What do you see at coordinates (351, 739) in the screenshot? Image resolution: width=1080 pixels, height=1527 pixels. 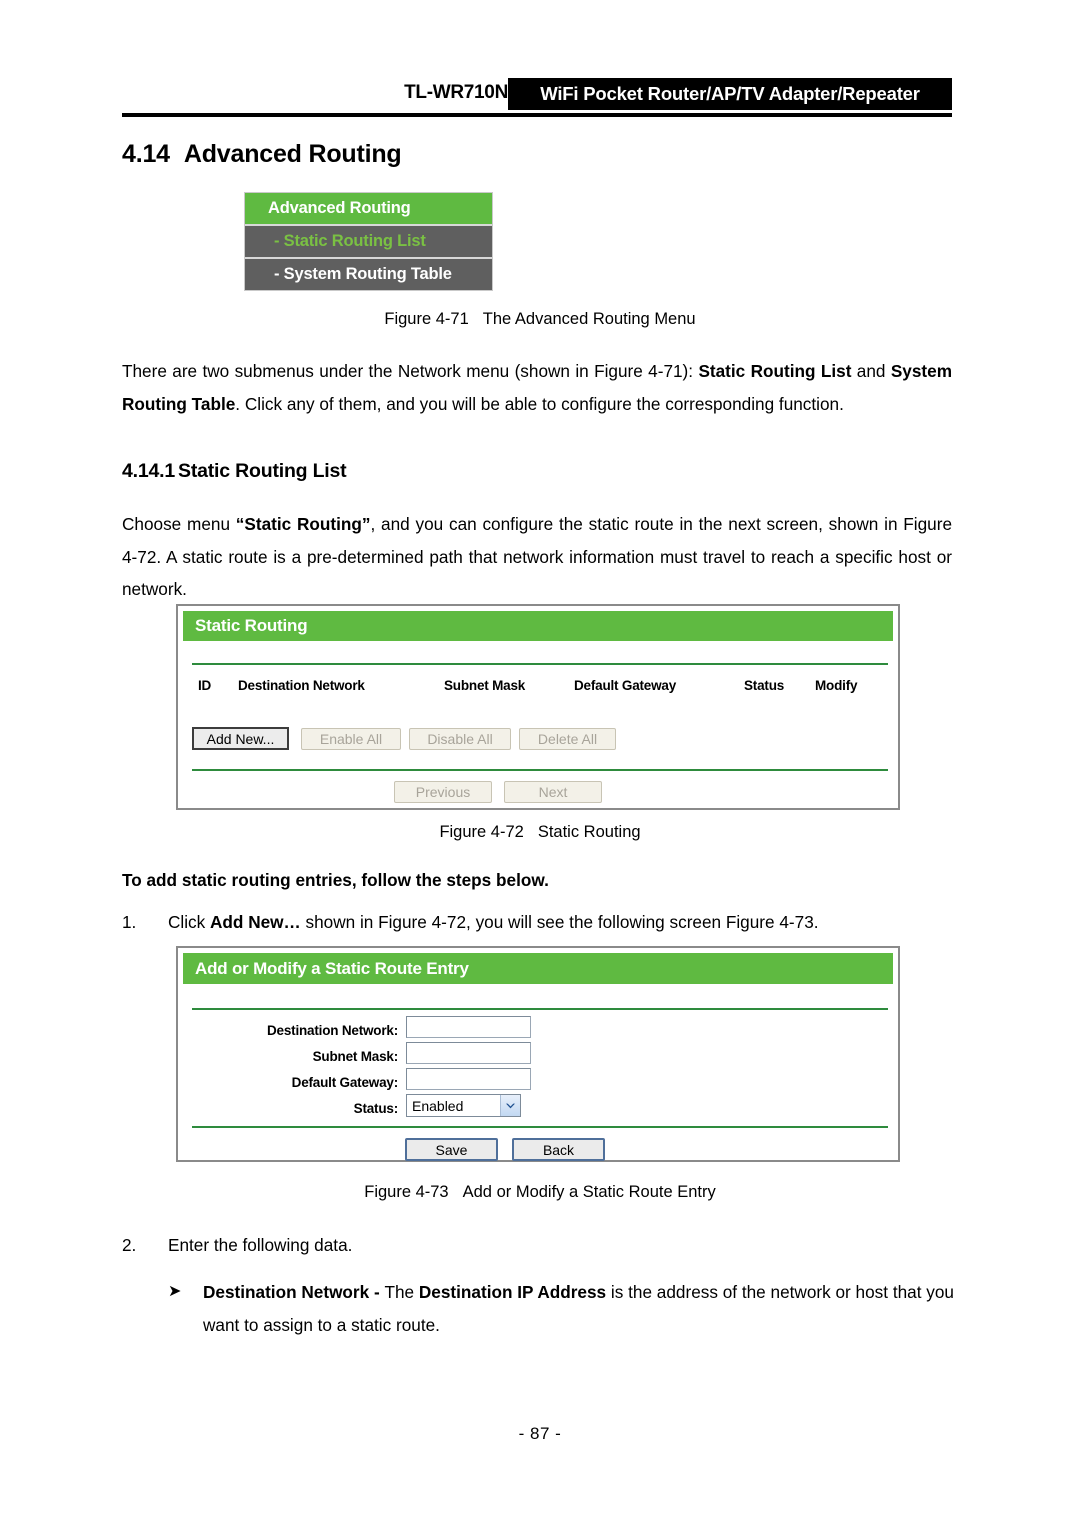 I see `enable-all-button: Enable All` at bounding box center [351, 739].